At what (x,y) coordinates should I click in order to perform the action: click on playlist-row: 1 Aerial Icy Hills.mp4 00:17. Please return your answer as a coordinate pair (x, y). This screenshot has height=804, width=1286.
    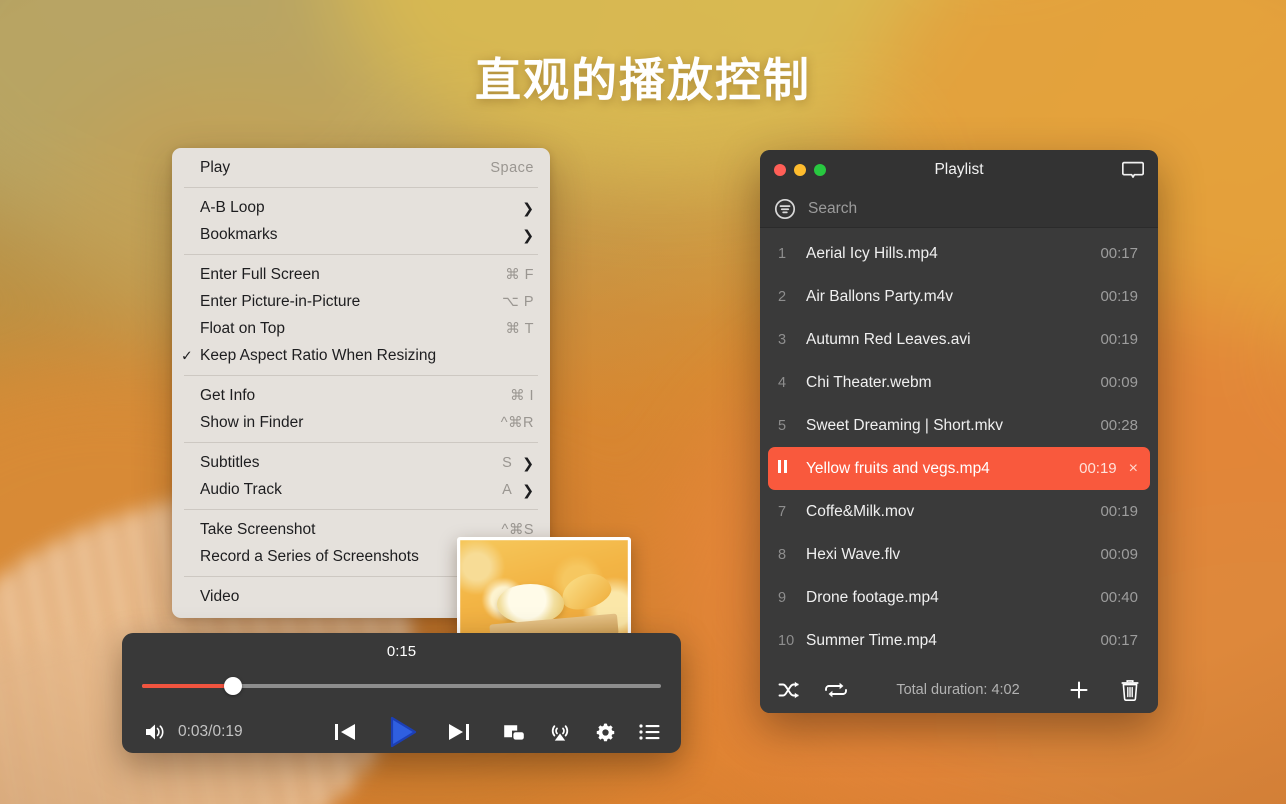
    Looking at the image, I should click on (959, 253).